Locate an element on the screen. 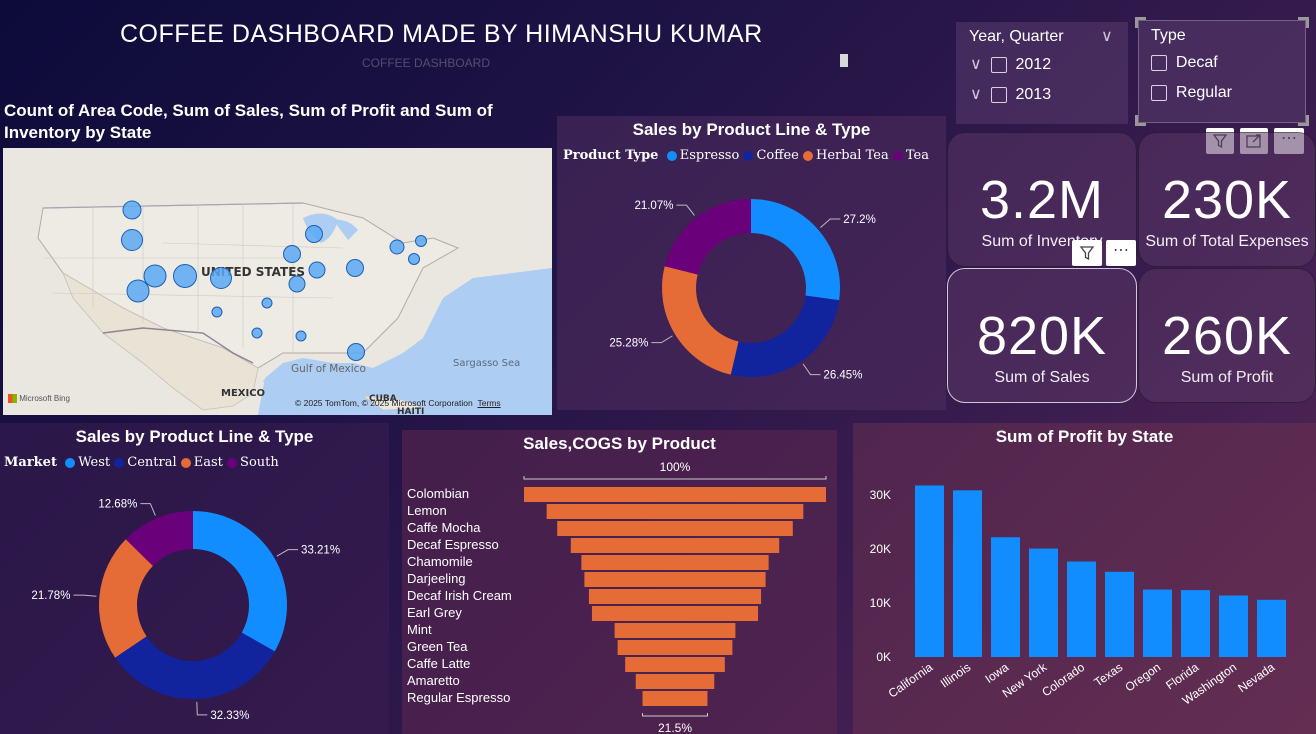 This screenshot has height=734, width=1316. funnel-bottom-bracket is located at coordinates (675, 715).